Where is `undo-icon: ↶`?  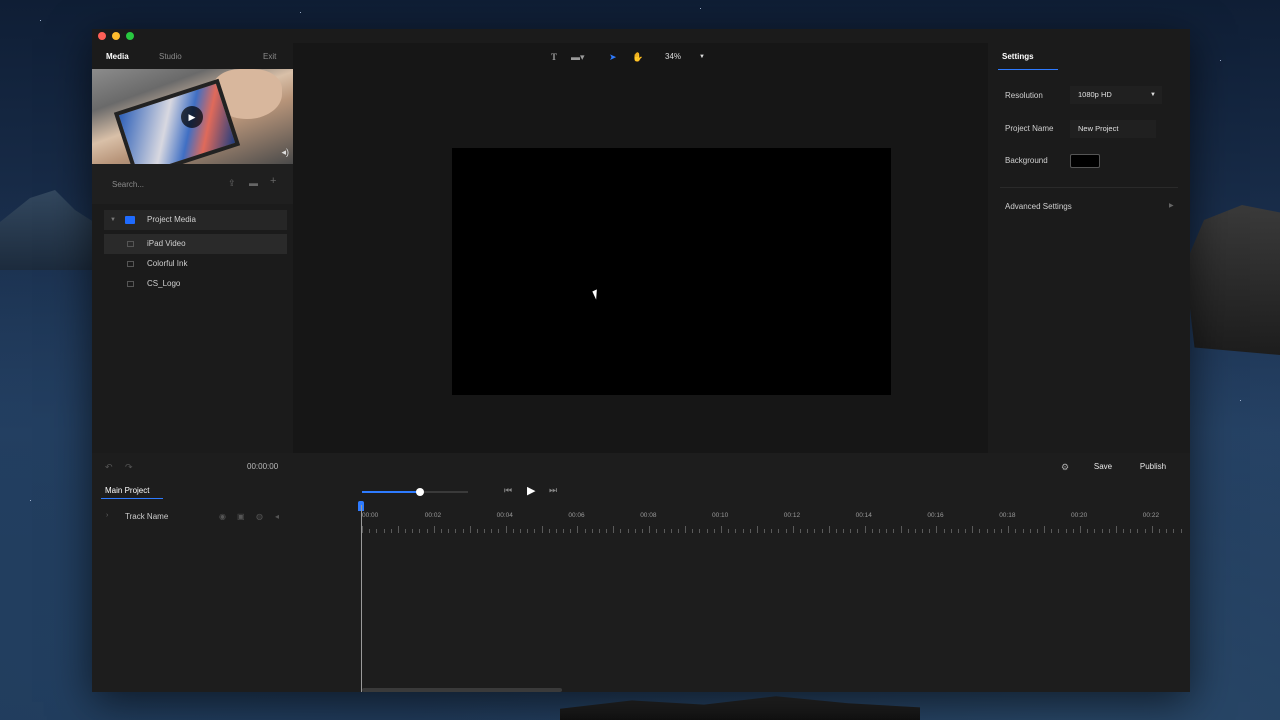 undo-icon: ↶ is located at coordinates (109, 467).